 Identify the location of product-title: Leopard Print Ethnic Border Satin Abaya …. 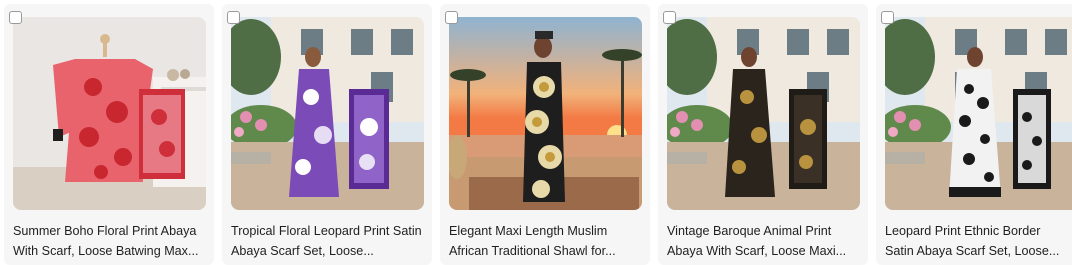
(975, 241).